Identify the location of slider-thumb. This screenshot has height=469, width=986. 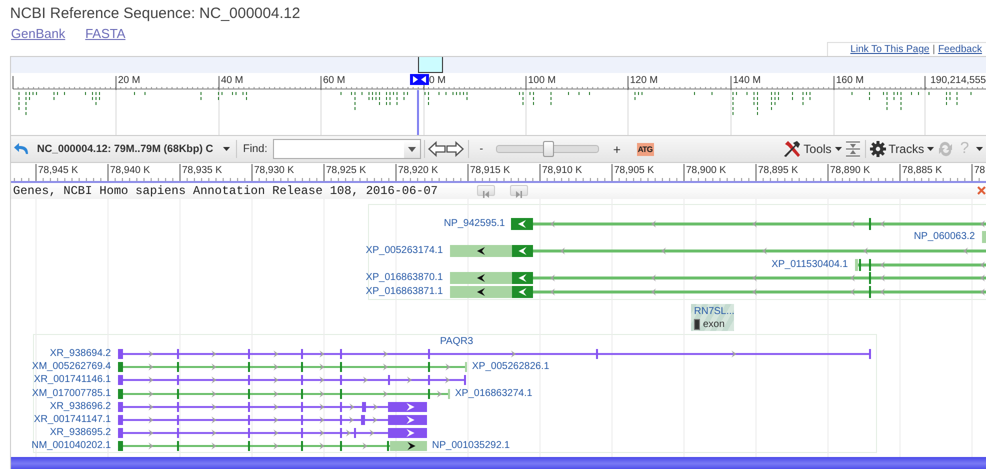
(548, 149).